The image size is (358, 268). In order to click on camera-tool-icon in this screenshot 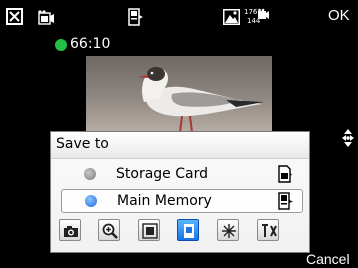, I will do `click(71, 231)`.